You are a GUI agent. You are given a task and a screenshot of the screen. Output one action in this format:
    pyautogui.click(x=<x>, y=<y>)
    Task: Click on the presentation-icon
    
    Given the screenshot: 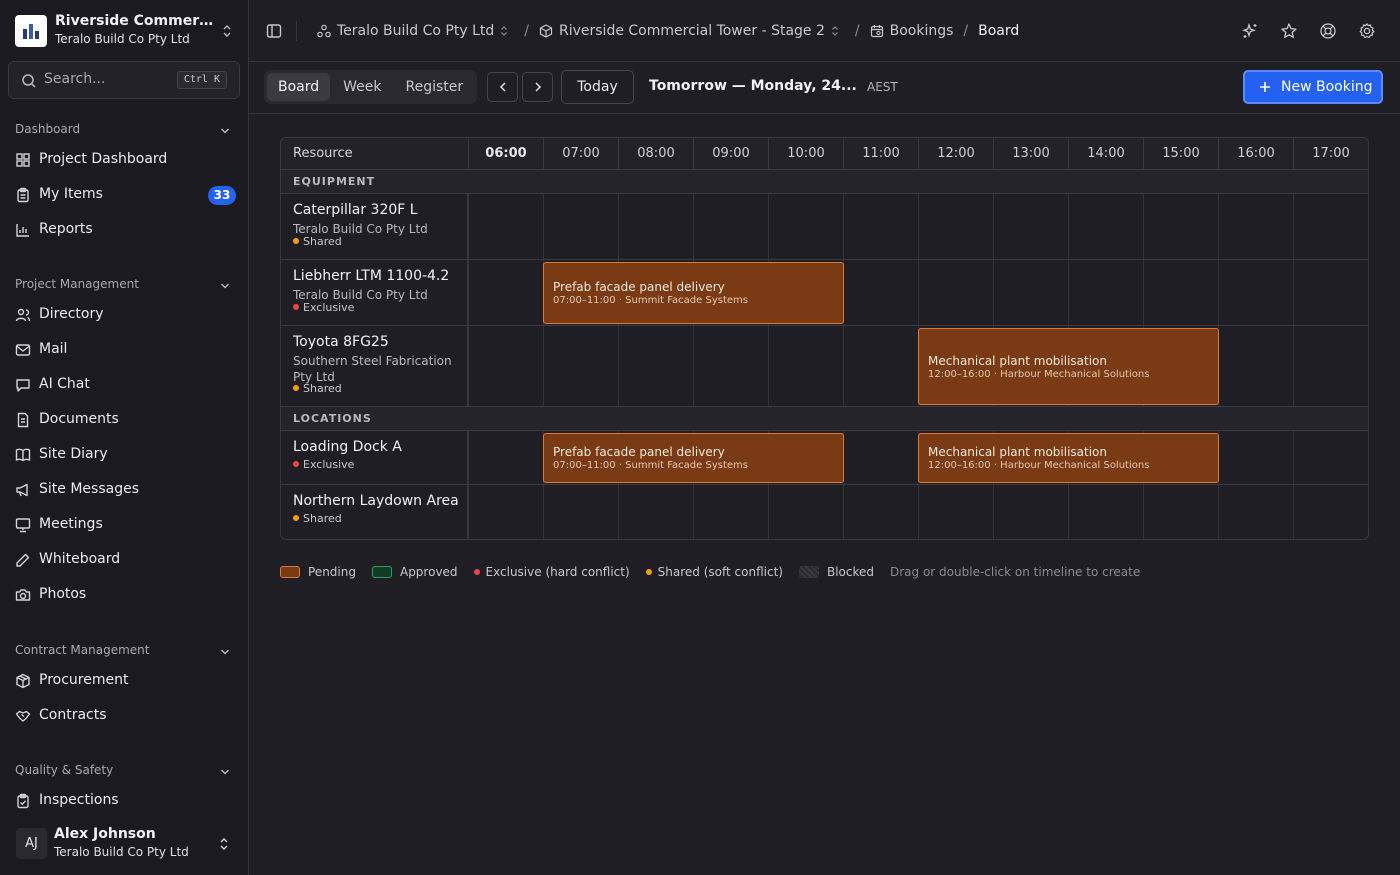 What is the action you would take?
    pyautogui.click(x=23, y=525)
    